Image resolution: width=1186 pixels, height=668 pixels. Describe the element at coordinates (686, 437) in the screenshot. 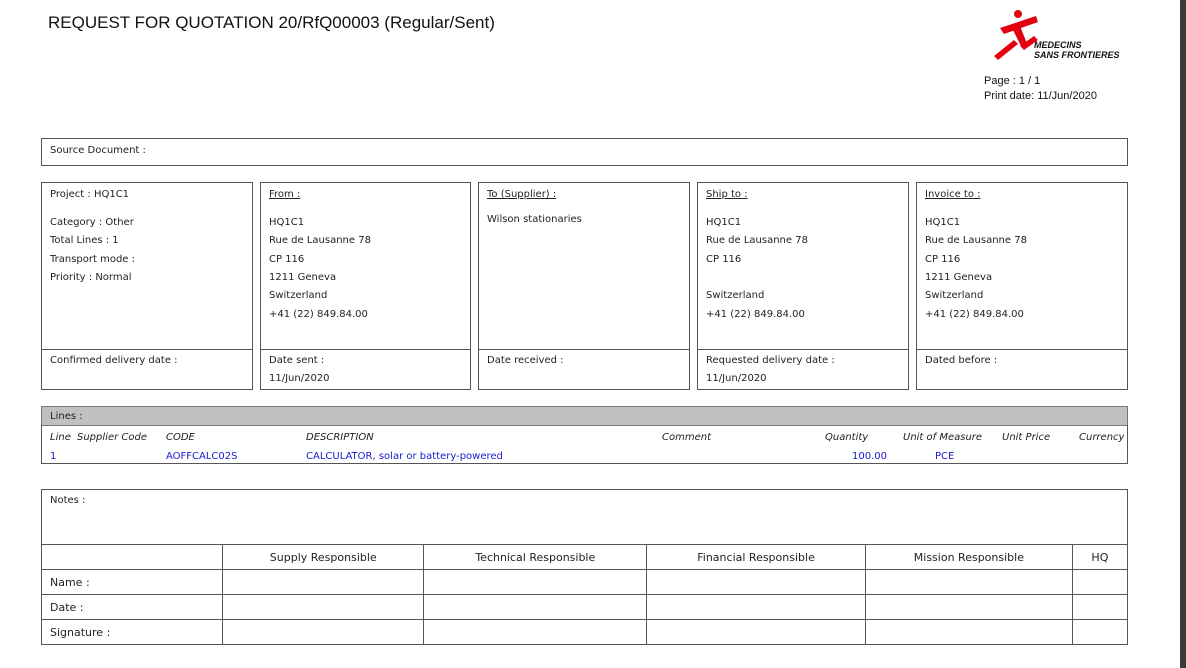

I see `col-comment: Comment` at that location.